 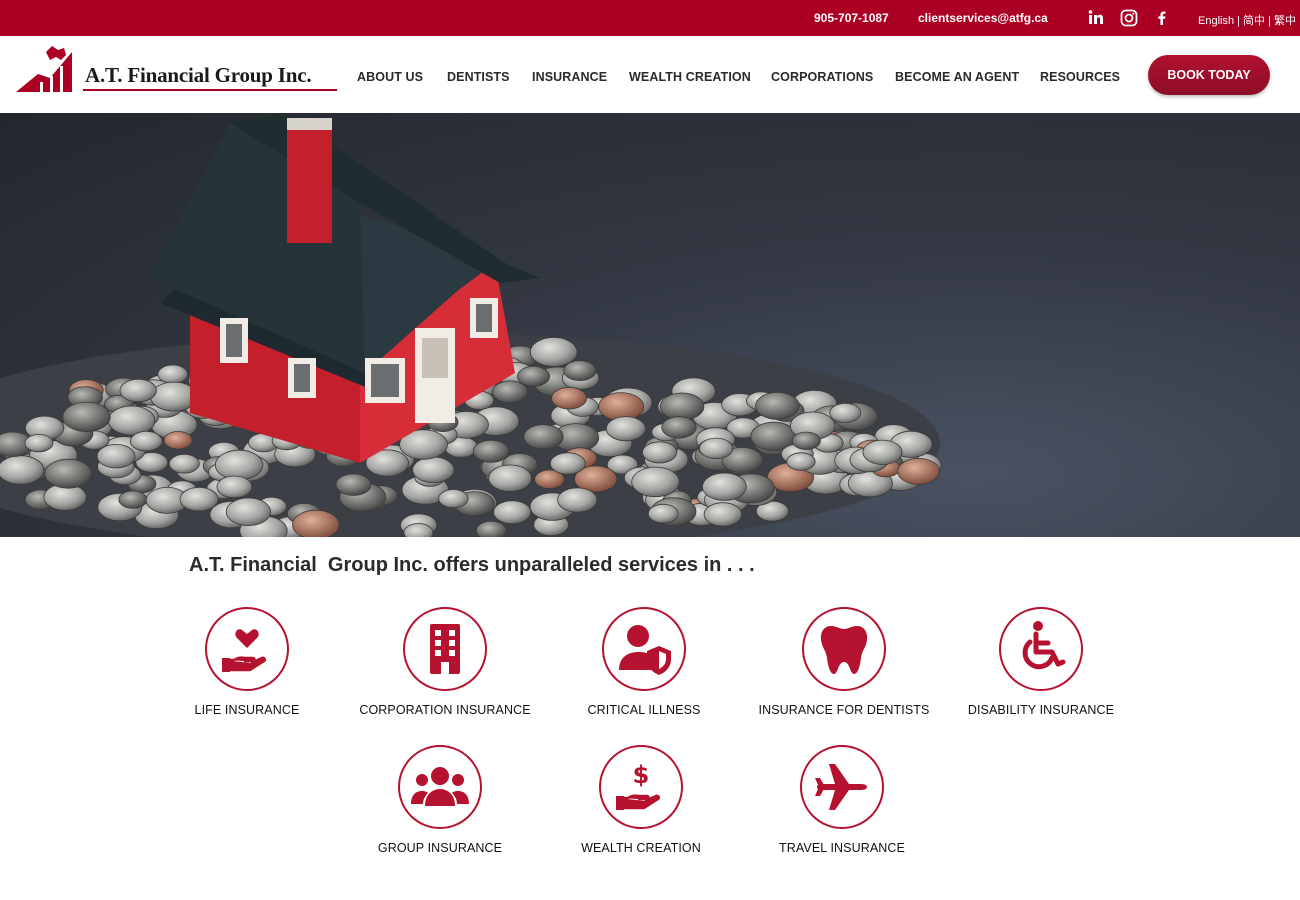 What do you see at coordinates (844, 710) in the screenshot?
I see `service-label: INSURANCE FOR DENTISTS` at bounding box center [844, 710].